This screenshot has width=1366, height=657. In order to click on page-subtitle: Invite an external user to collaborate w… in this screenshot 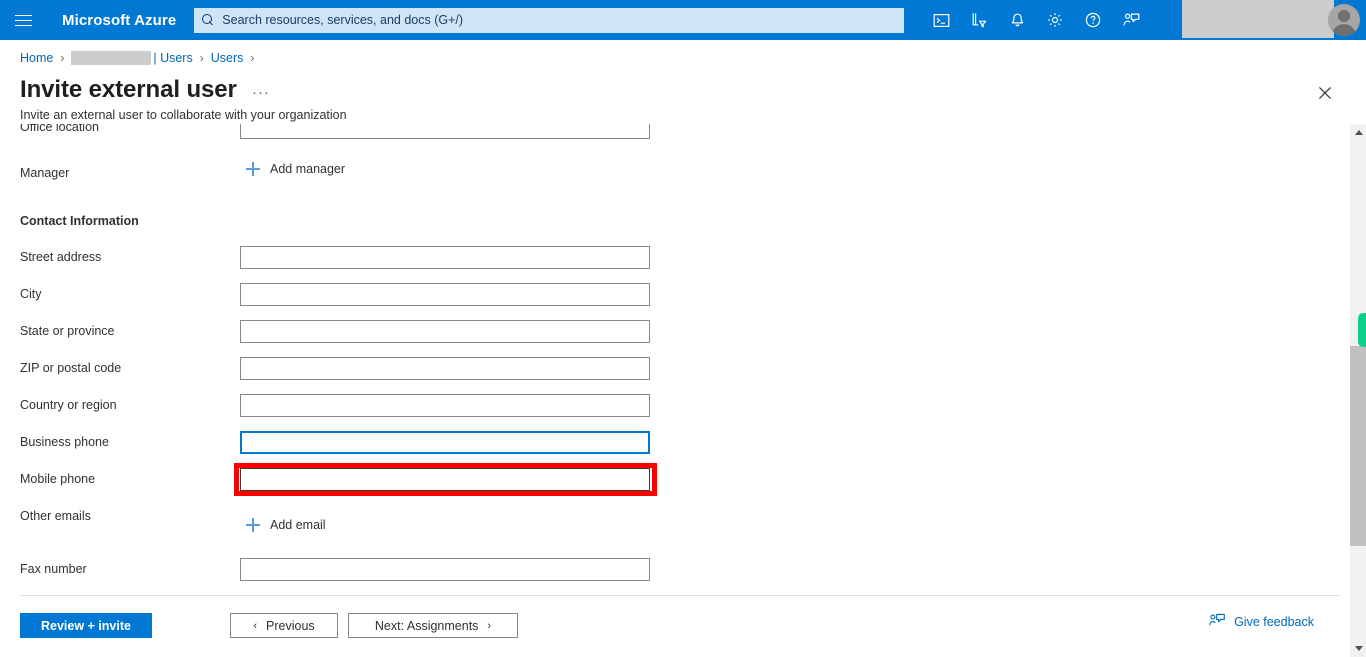, I will do `click(183, 115)`.